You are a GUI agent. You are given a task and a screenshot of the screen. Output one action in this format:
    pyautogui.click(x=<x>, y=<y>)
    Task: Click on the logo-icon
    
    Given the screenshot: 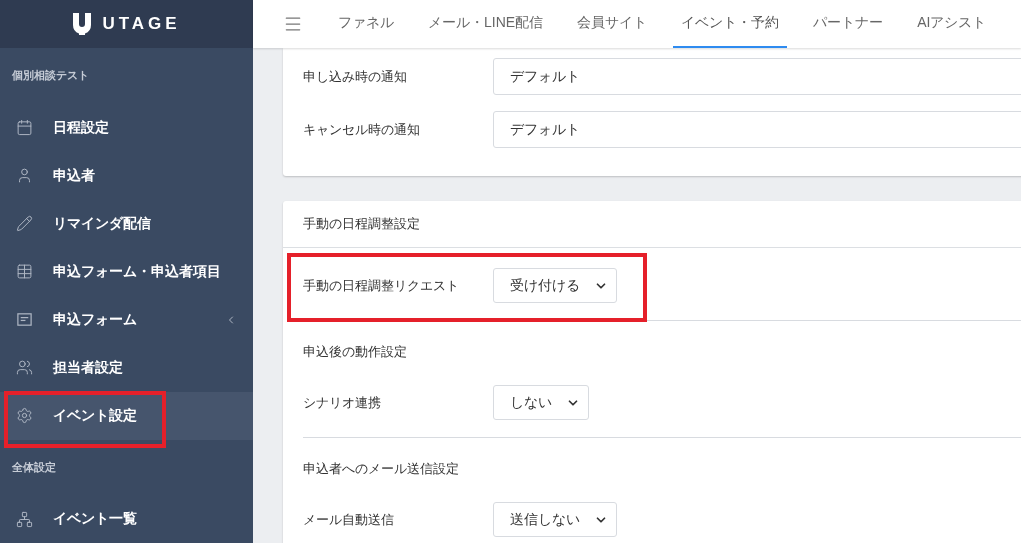 What is the action you would take?
    pyautogui.click(x=82, y=24)
    